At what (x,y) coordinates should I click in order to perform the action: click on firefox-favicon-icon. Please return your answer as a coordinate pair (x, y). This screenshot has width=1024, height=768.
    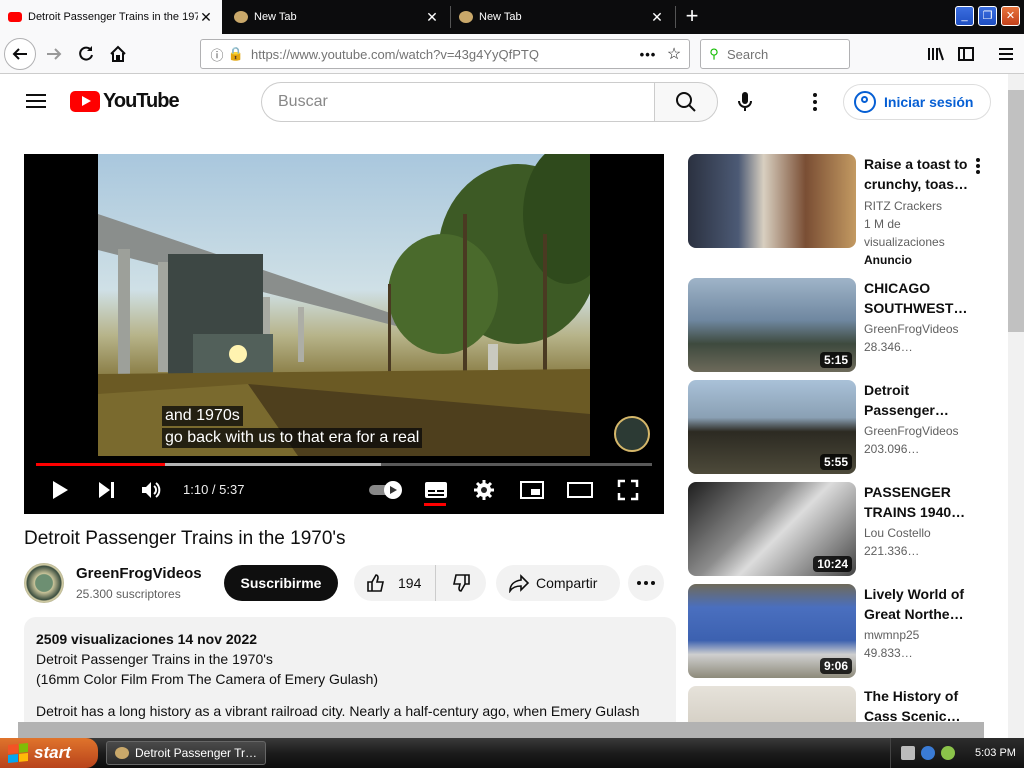
    Looking at the image, I should click on (241, 17).